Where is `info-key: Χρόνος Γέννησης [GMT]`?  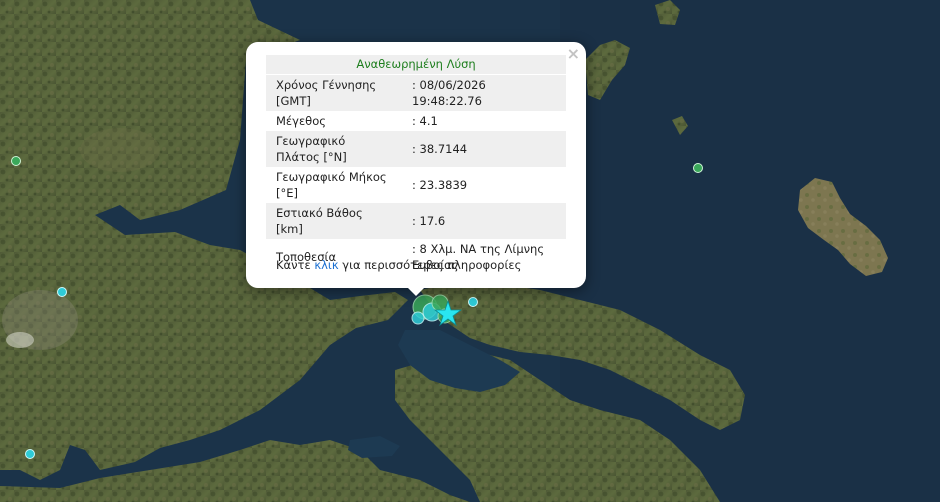 info-key: Χρόνος Γέννησης [GMT] is located at coordinates (334, 93).